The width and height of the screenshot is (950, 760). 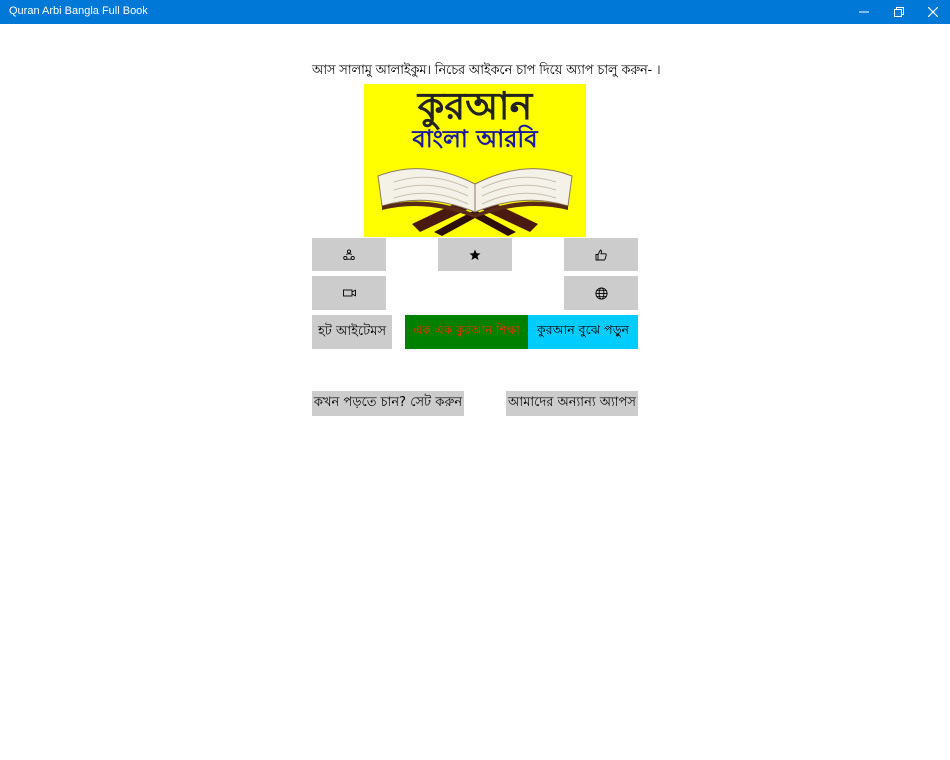 I want to click on window-title: Quran Arbi Bangla Full Book, so click(x=78, y=11).